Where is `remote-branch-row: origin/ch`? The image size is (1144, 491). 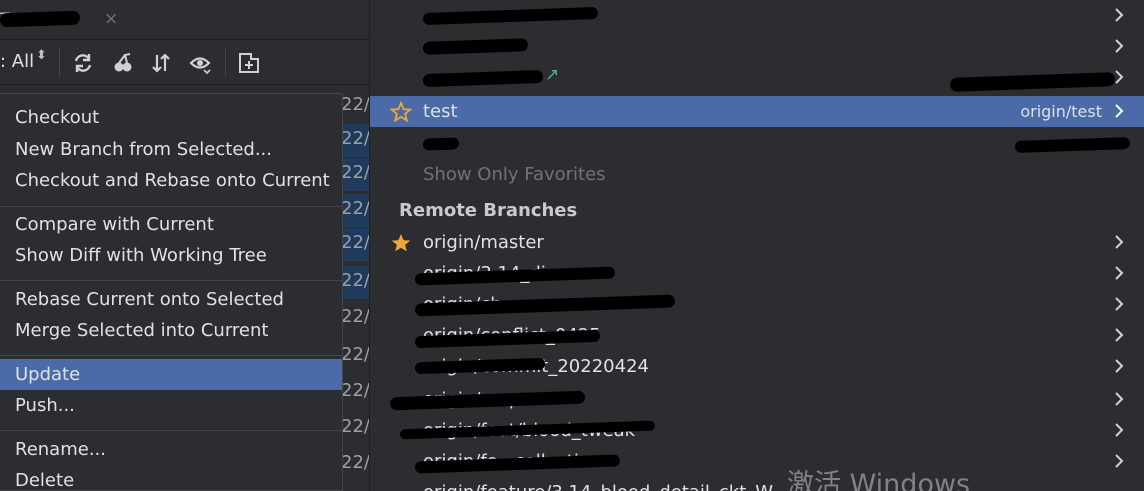 remote-branch-row: origin/ch is located at coordinates (757, 304).